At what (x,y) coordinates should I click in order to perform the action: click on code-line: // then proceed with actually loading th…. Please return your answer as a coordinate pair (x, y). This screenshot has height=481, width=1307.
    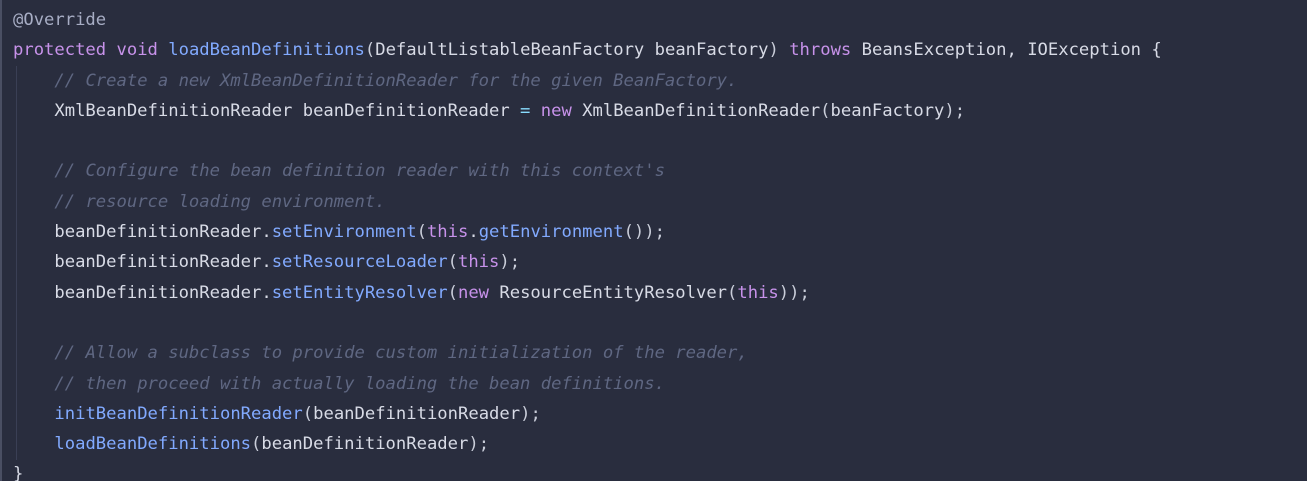
    Looking at the image, I should click on (587, 384).